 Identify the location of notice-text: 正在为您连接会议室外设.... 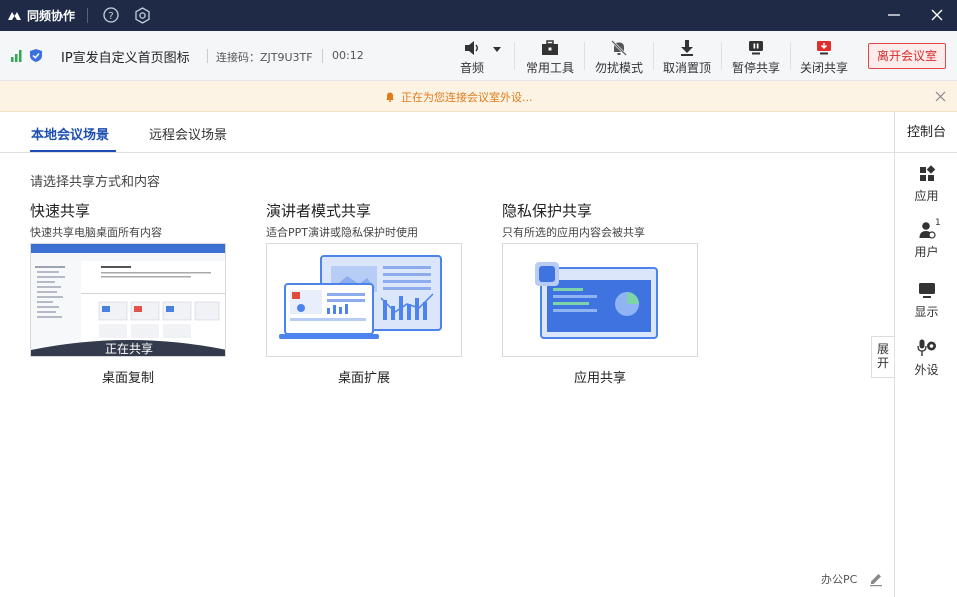
(467, 97).